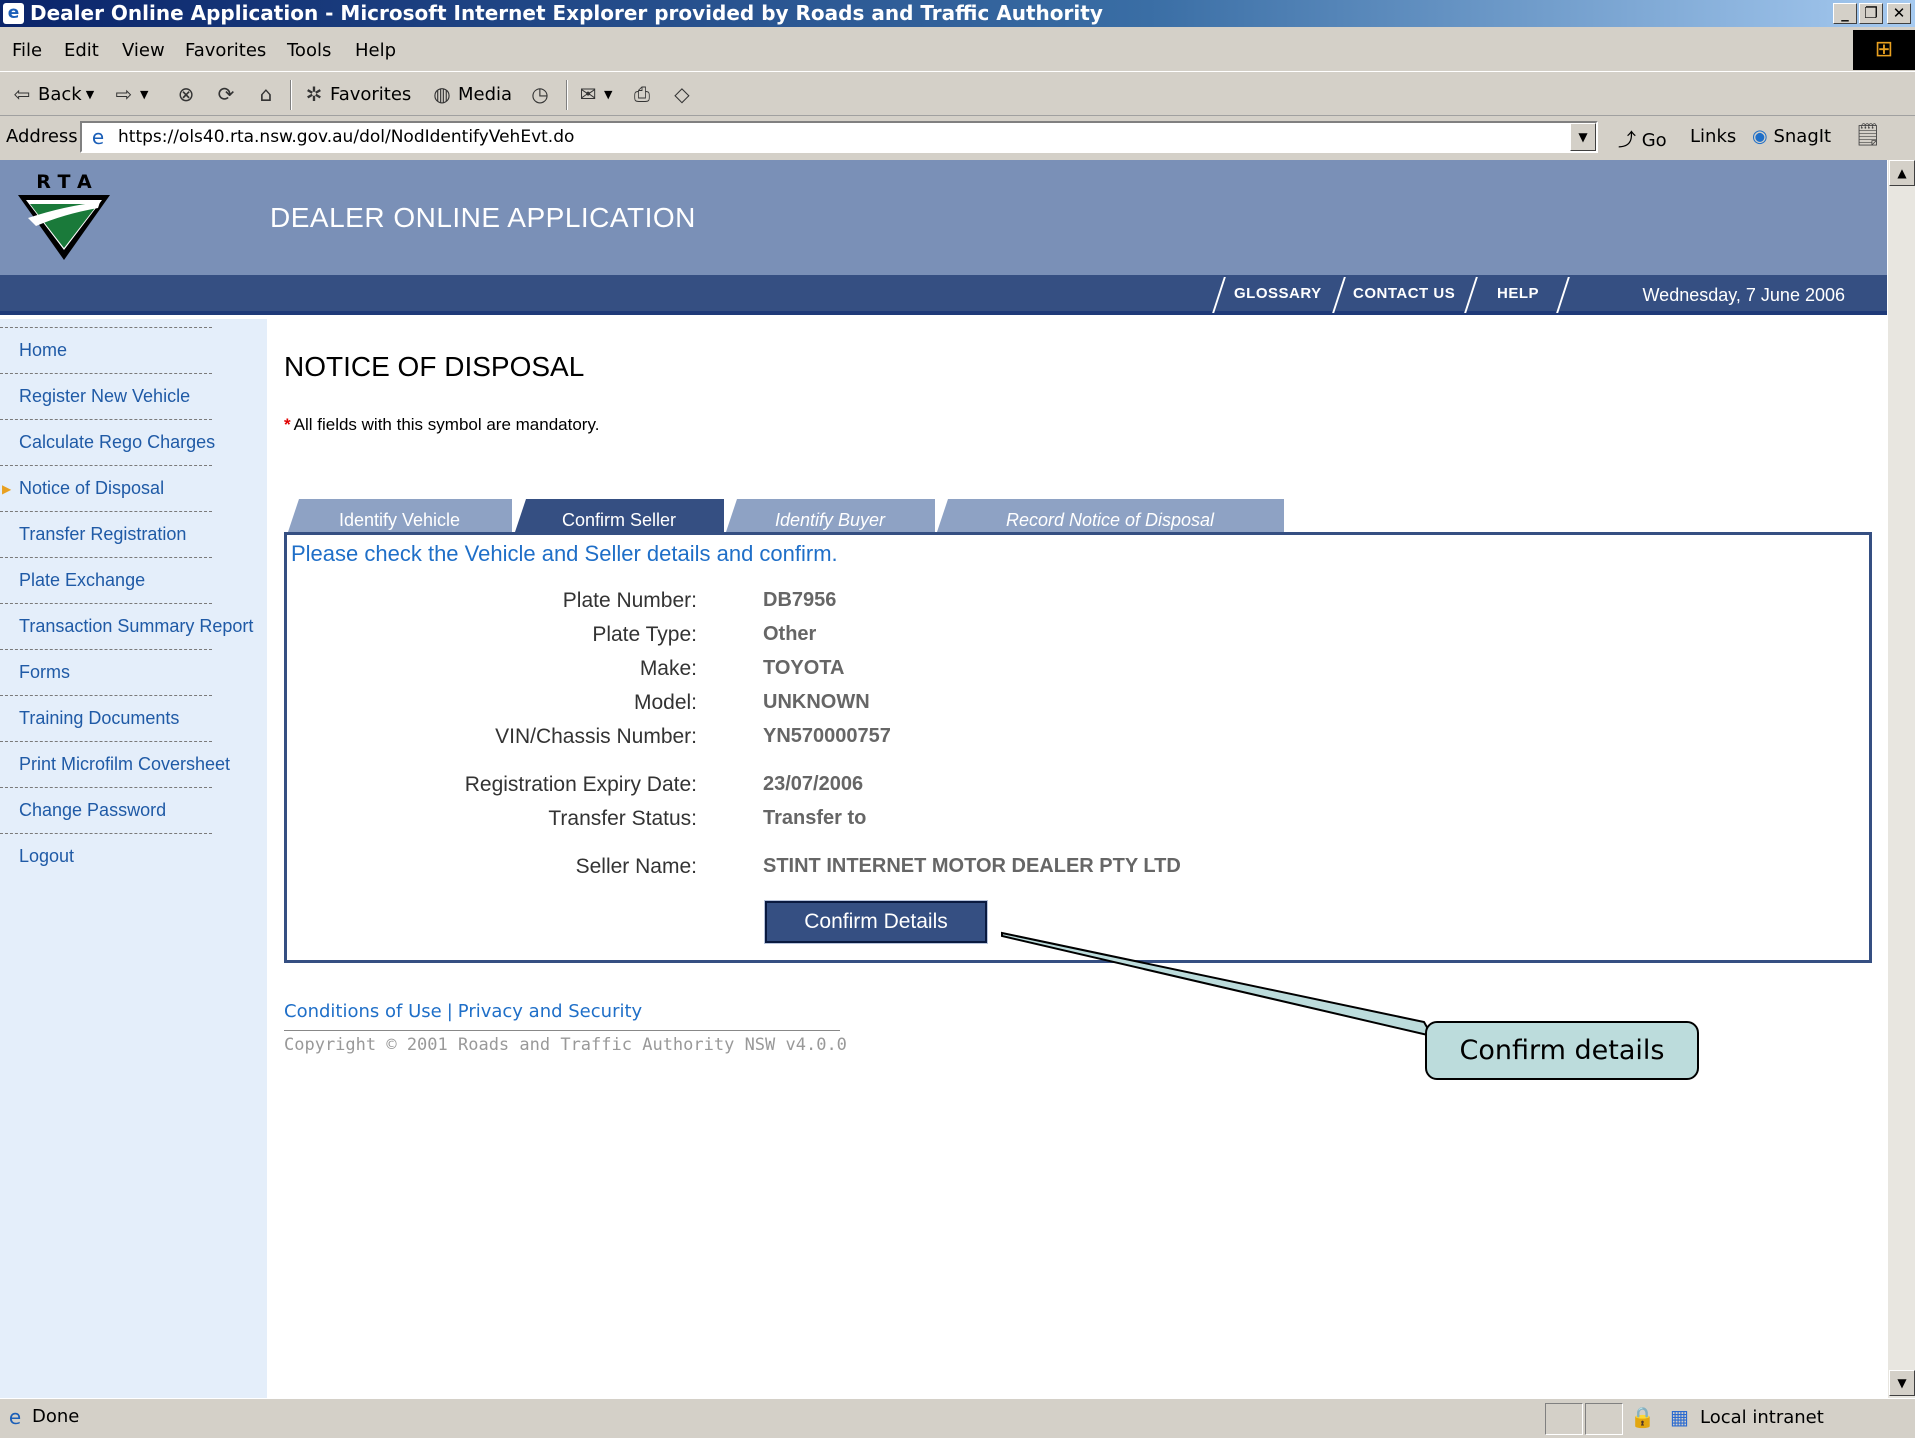  I want to click on minimize-button: _, so click(1845, 13).